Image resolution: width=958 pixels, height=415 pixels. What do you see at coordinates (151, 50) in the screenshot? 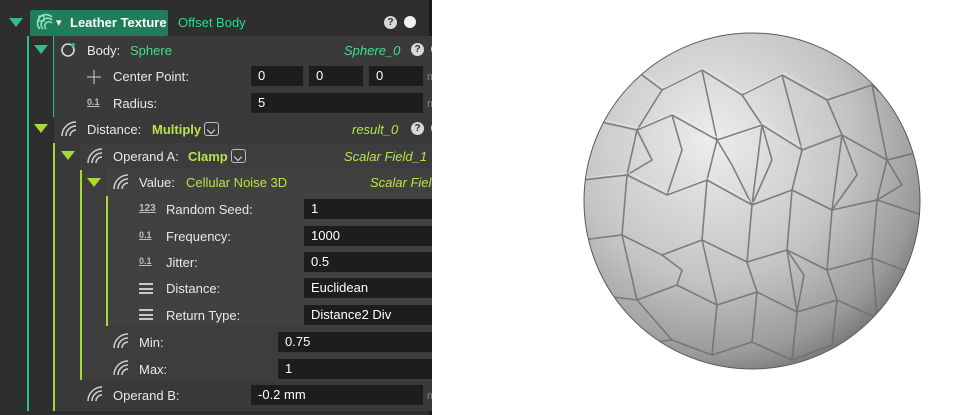
I see `body-value: Sphere` at bounding box center [151, 50].